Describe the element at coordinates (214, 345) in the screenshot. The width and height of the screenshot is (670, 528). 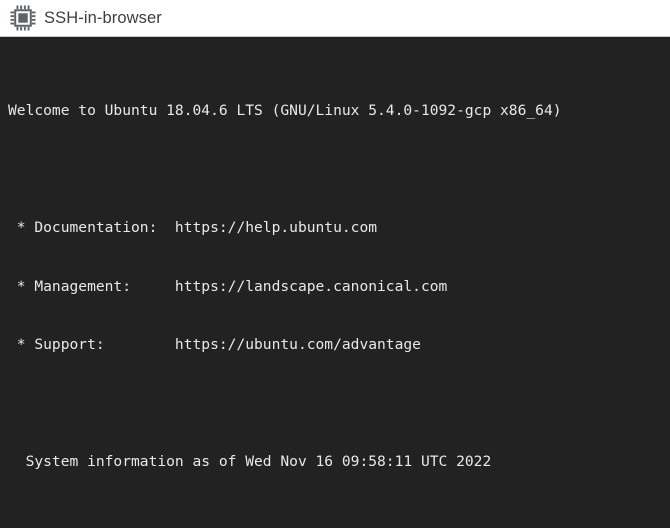
I see `terminal-line-support: * Support: https://ubuntu.com/advantage` at that location.